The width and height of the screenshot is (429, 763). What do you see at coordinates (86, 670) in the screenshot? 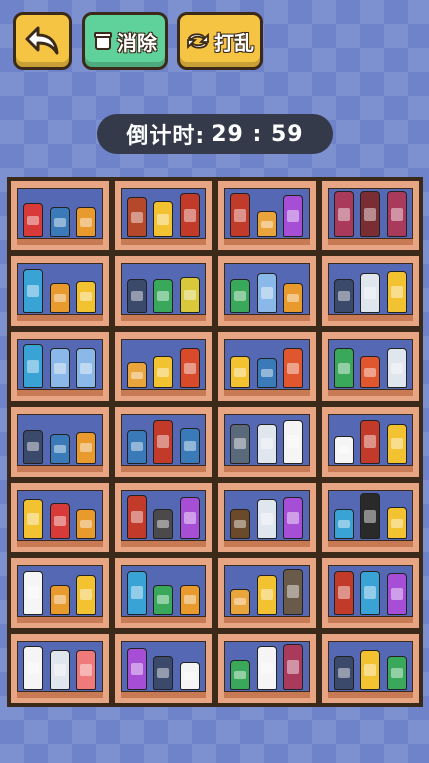
I see `cream-tube-item` at bounding box center [86, 670].